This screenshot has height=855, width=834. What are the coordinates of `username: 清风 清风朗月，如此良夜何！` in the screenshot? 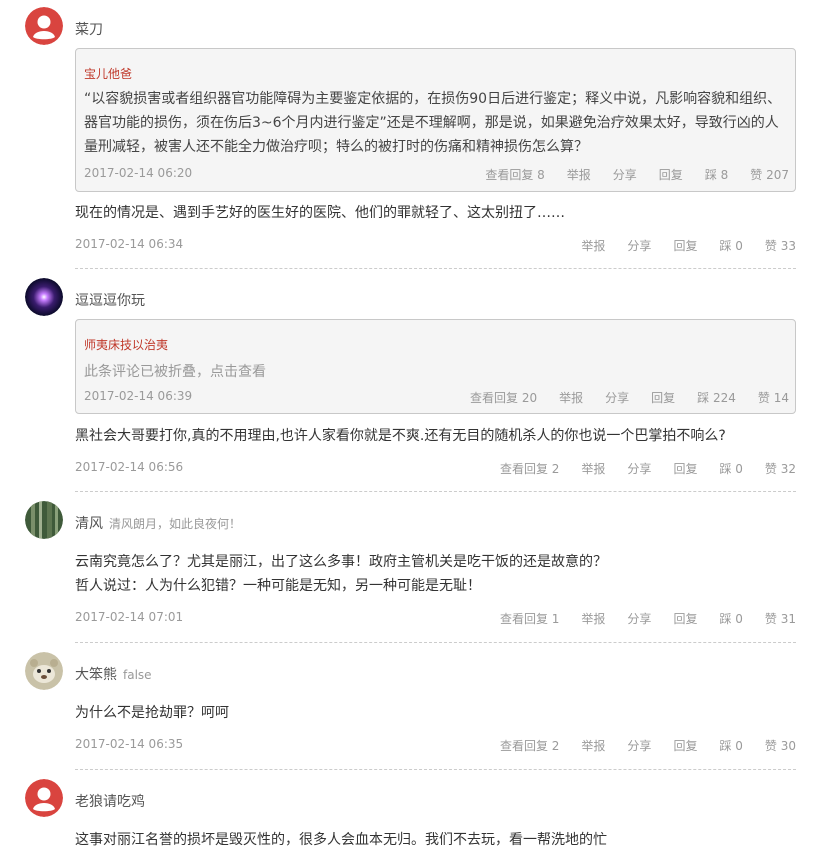 It's located at (158, 523).